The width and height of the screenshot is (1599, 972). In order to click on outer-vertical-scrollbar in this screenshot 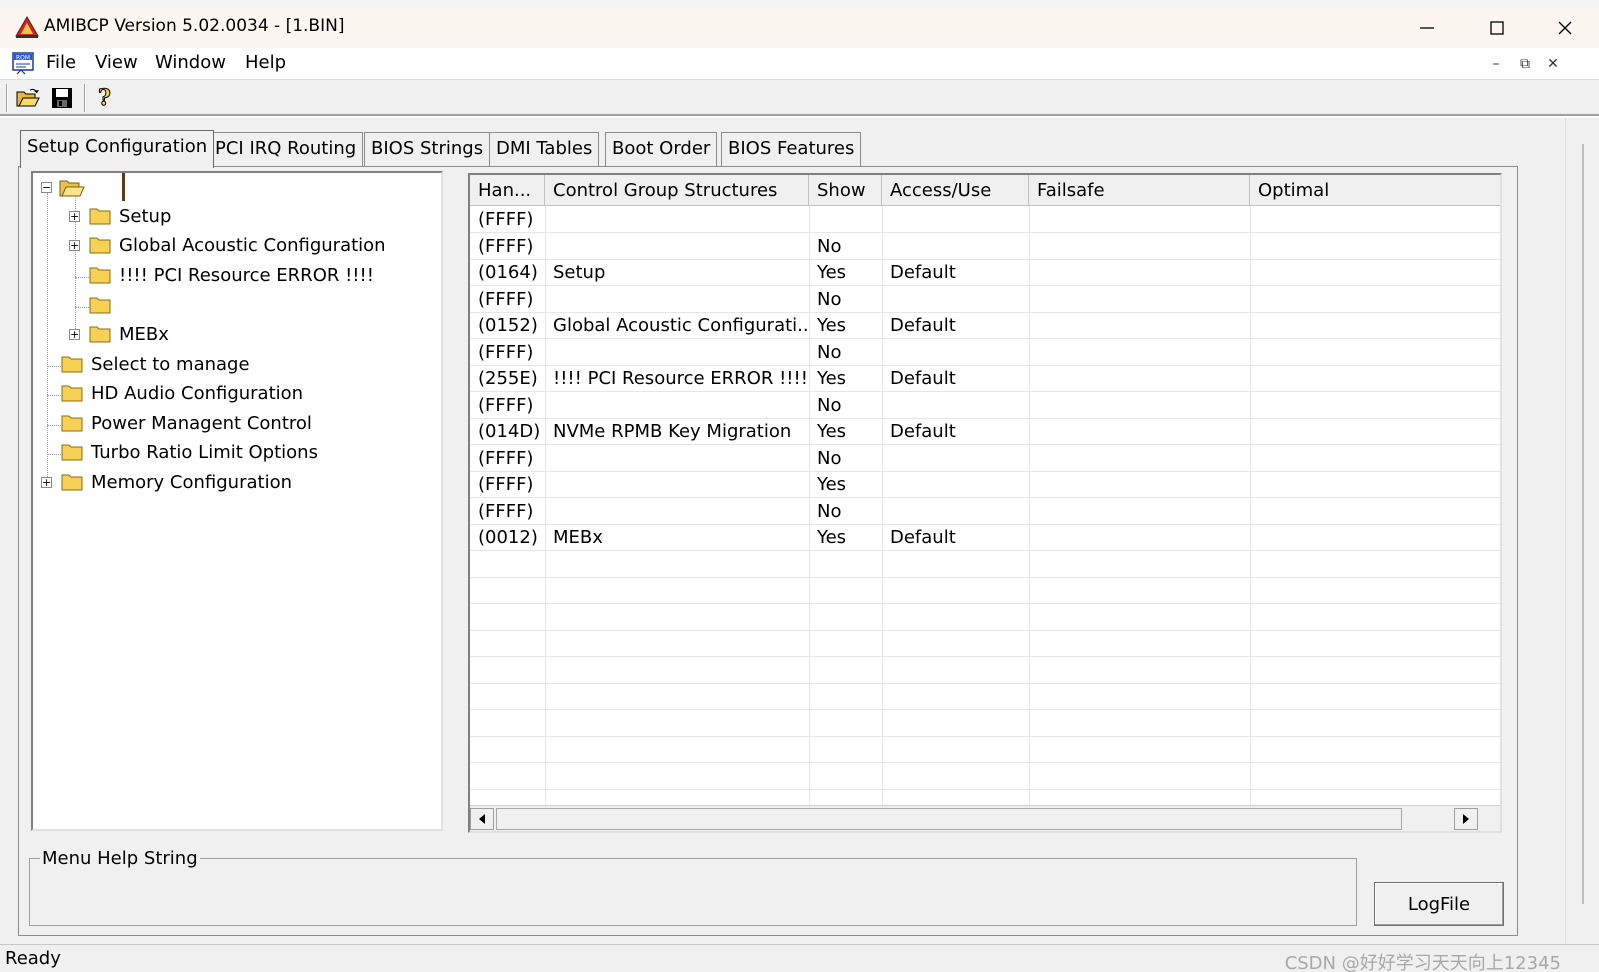, I will do `click(1582, 531)`.